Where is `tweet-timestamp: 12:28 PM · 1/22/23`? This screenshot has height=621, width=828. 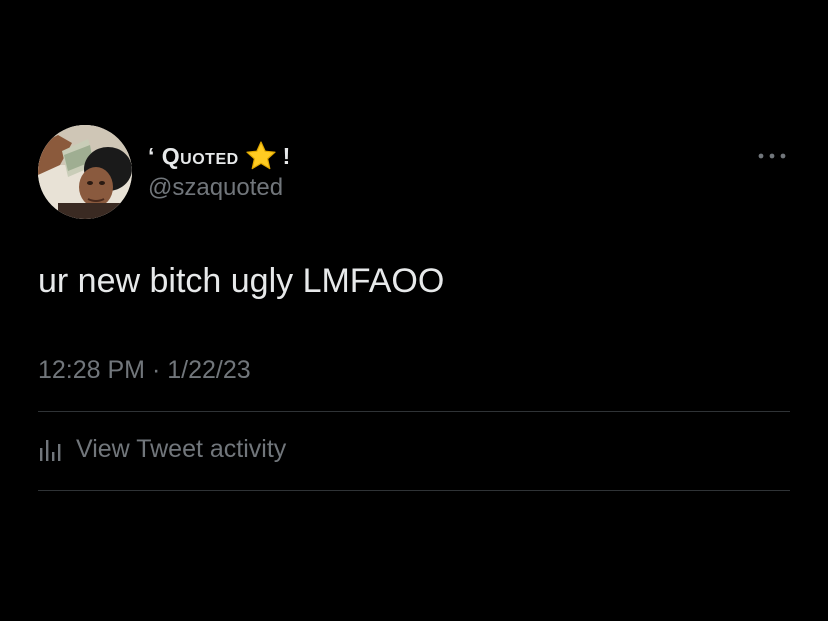 tweet-timestamp: 12:28 PM · 1/22/23 is located at coordinates (144, 370).